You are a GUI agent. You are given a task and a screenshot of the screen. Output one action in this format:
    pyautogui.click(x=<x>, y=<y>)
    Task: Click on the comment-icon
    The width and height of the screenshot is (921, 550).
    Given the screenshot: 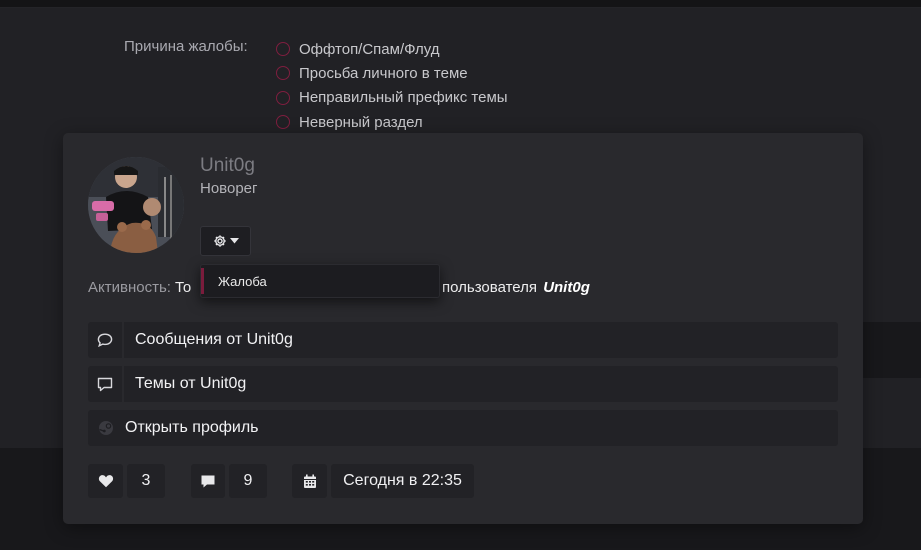 What is the action you would take?
    pyautogui.click(x=106, y=384)
    